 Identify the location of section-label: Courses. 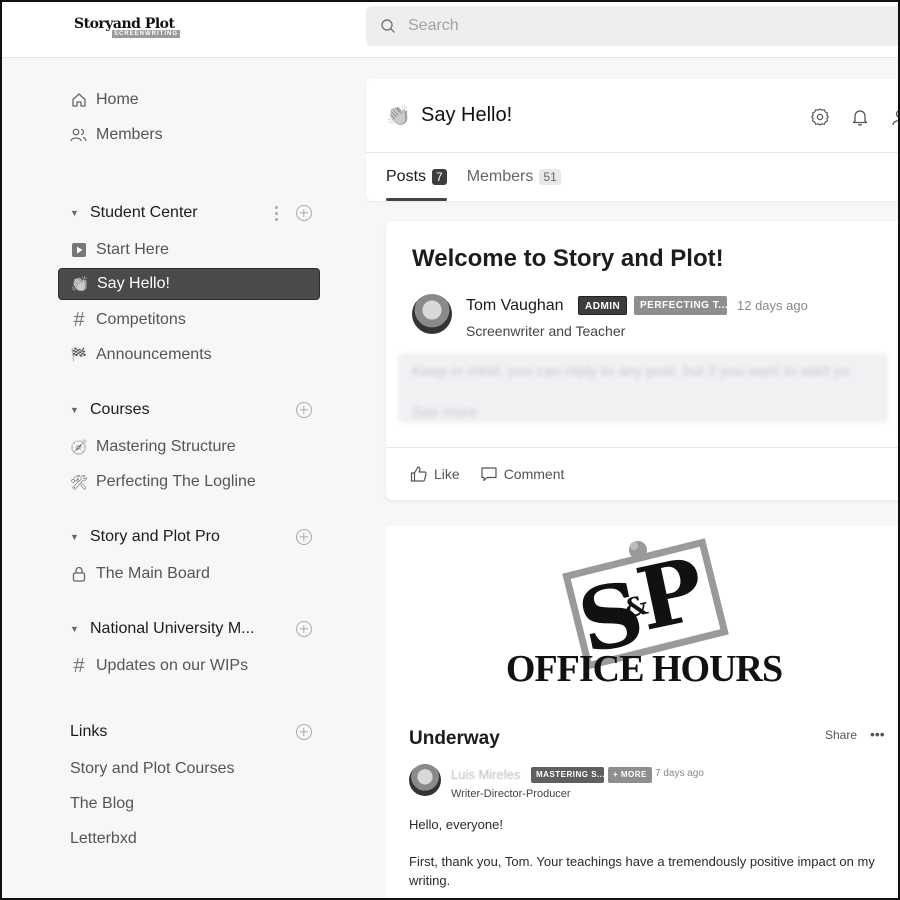
(120, 409).